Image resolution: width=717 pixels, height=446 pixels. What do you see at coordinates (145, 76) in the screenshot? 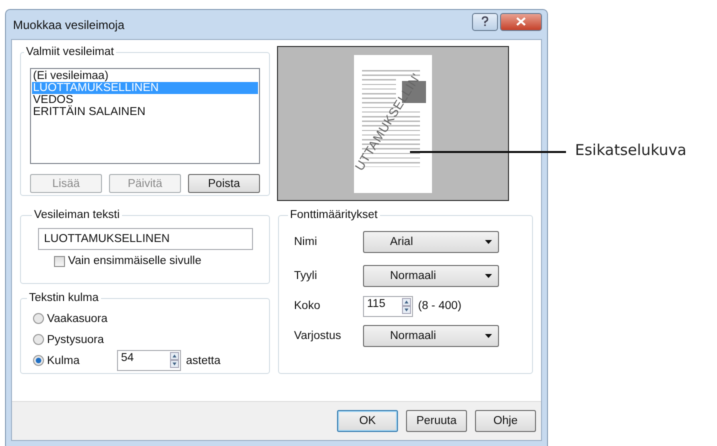
I see `list-item: (Ei vesileimaa)` at bounding box center [145, 76].